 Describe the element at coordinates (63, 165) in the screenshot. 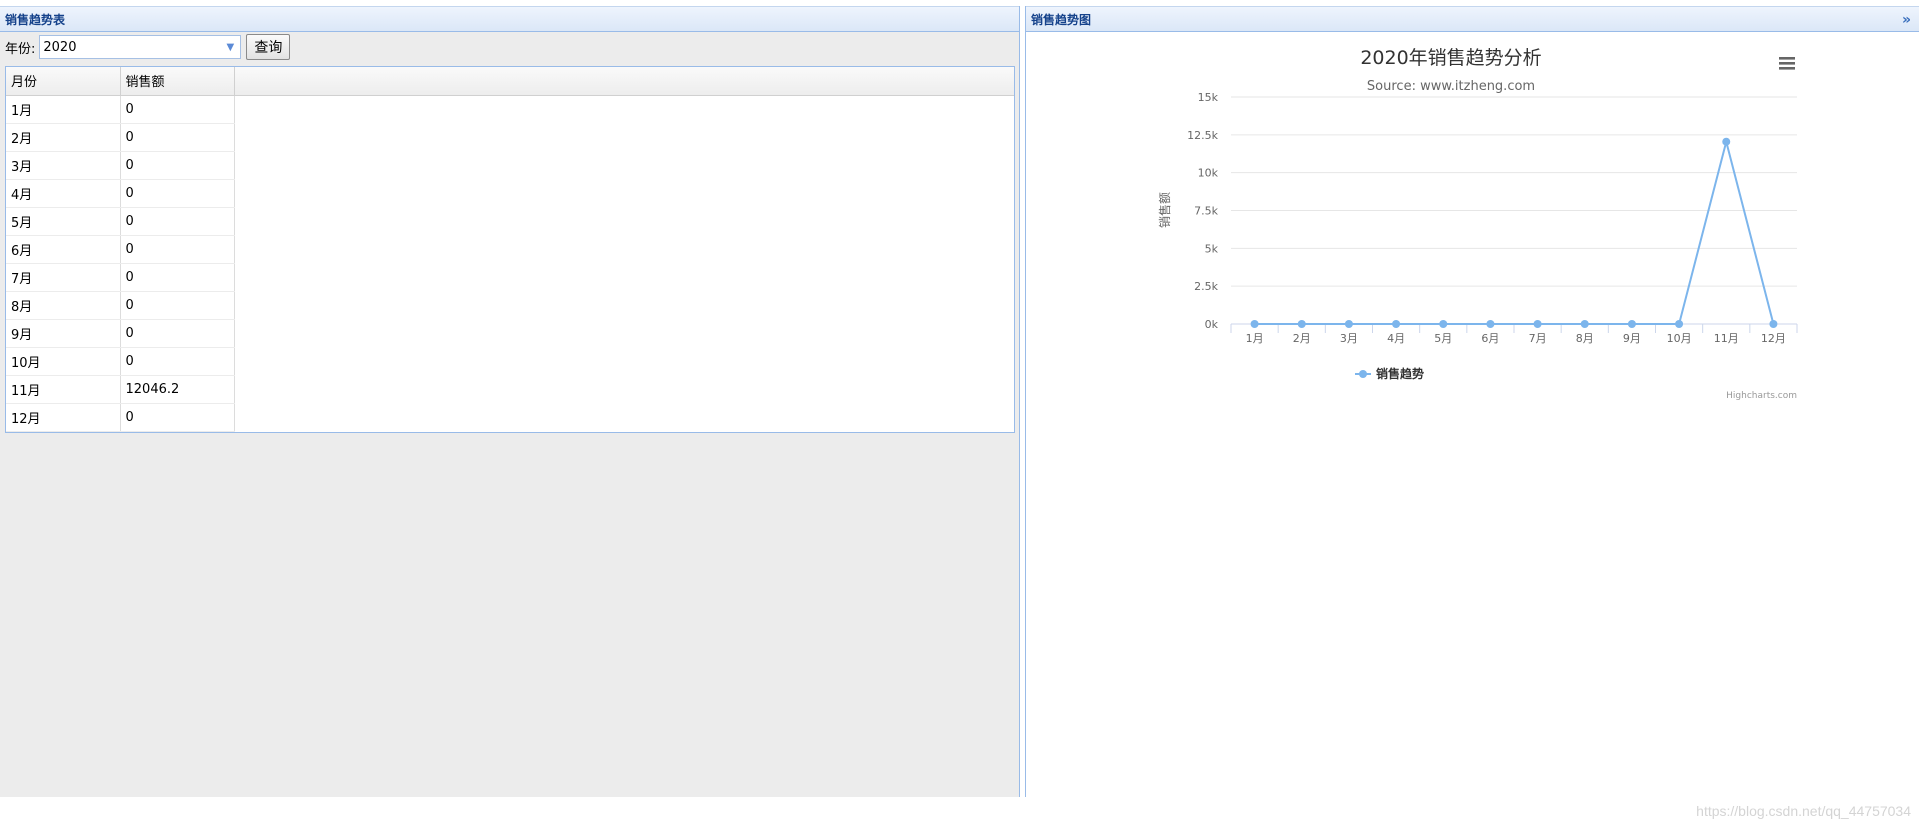

I see `table-cell-month: 3月` at that location.